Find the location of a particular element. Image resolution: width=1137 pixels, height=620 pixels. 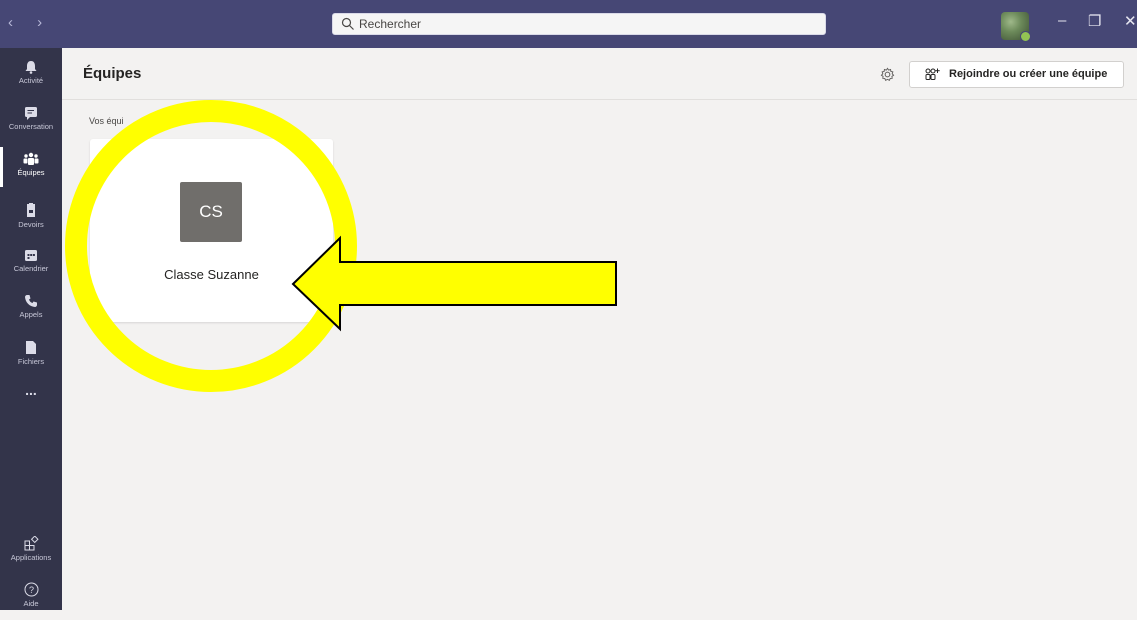

search-input: Rechercher is located at coordinates (579, 24).